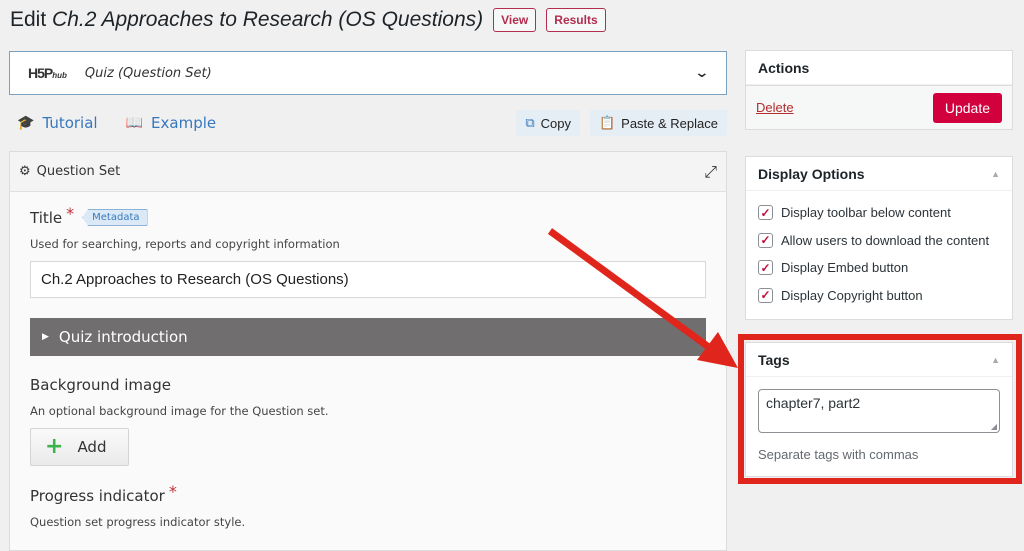  What do you see at coordinates (368, 215) in the screenshot?
I see `title-field-label: Title * Metadata` at bounding box center [368, 215].